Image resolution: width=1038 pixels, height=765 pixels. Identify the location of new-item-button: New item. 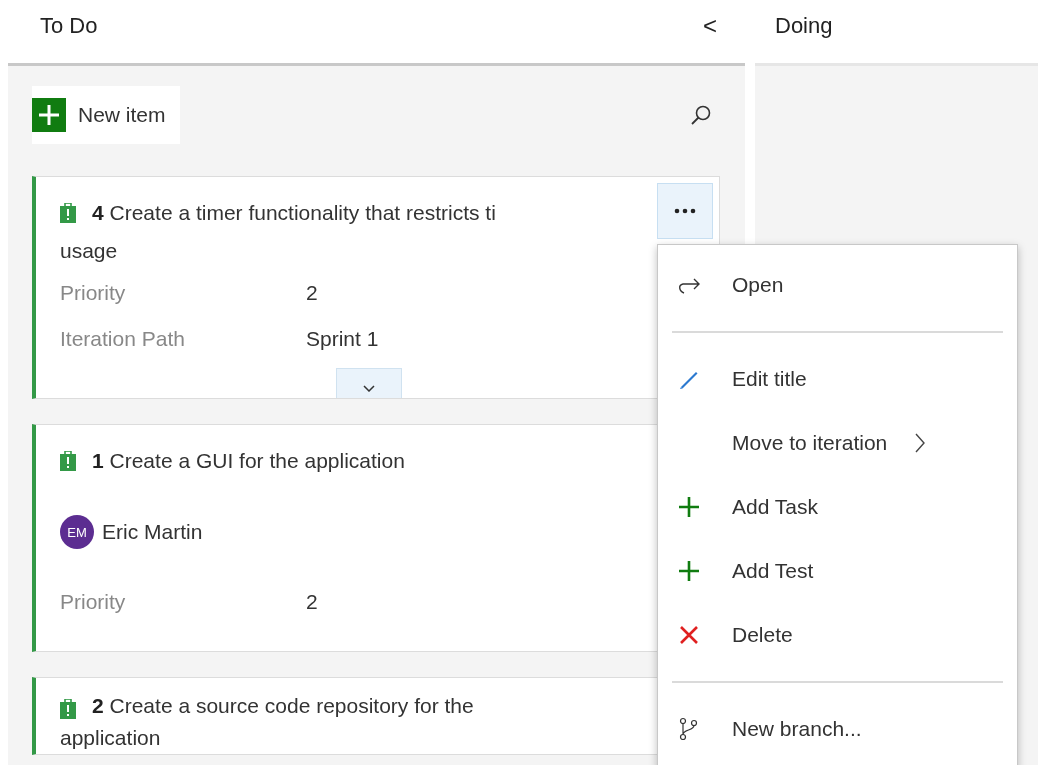
(106, 115).